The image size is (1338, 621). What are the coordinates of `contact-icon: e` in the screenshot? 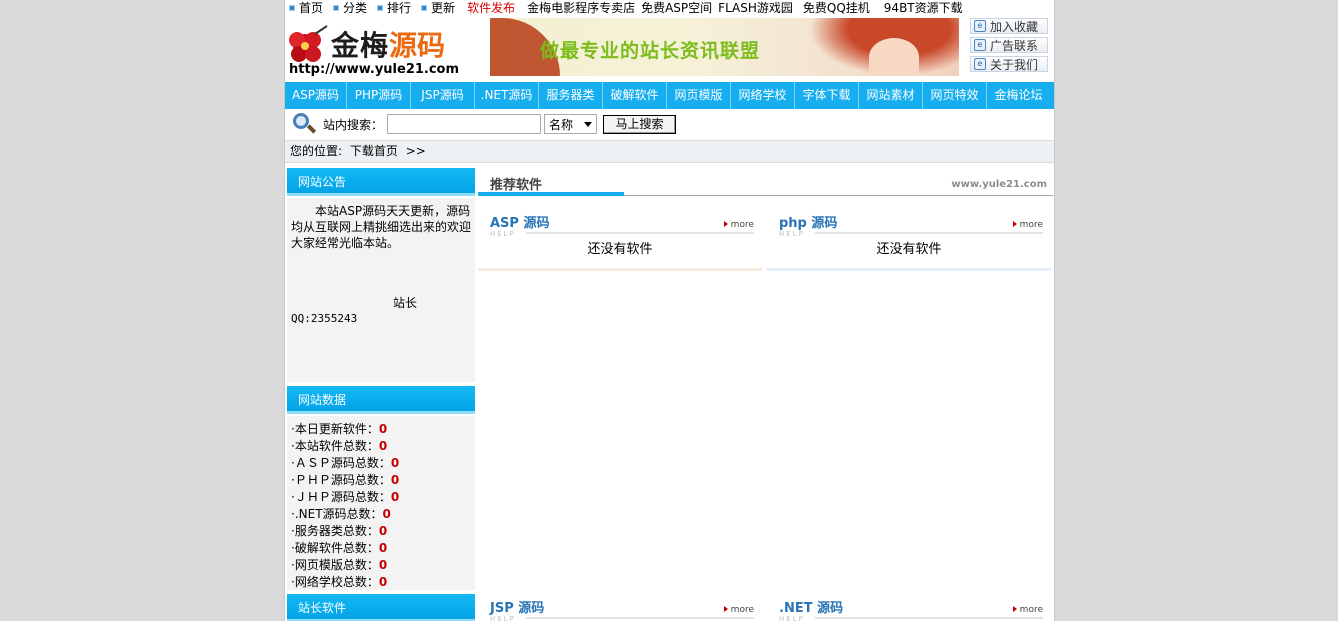 It's located at (980, 45).